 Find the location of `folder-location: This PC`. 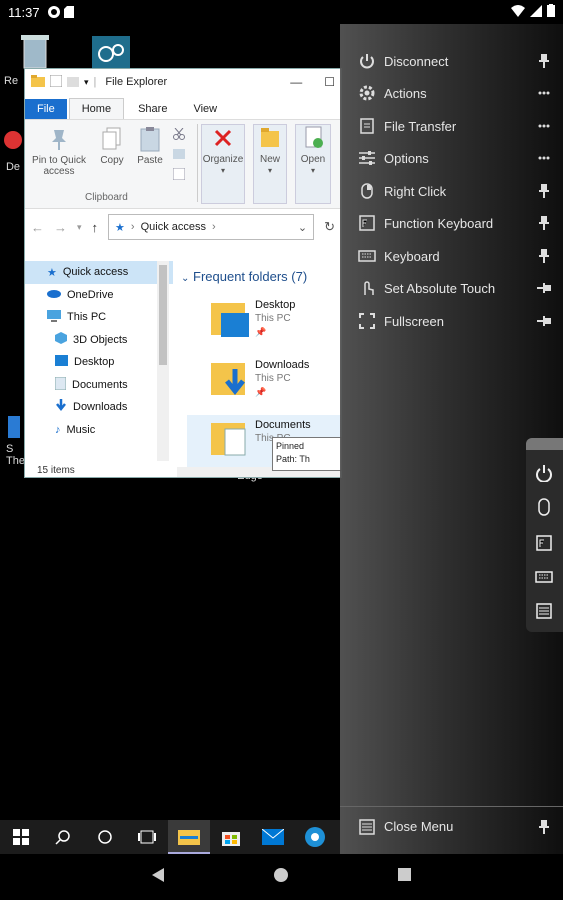

folder-location: This PC is located at coordinates (273, 318).